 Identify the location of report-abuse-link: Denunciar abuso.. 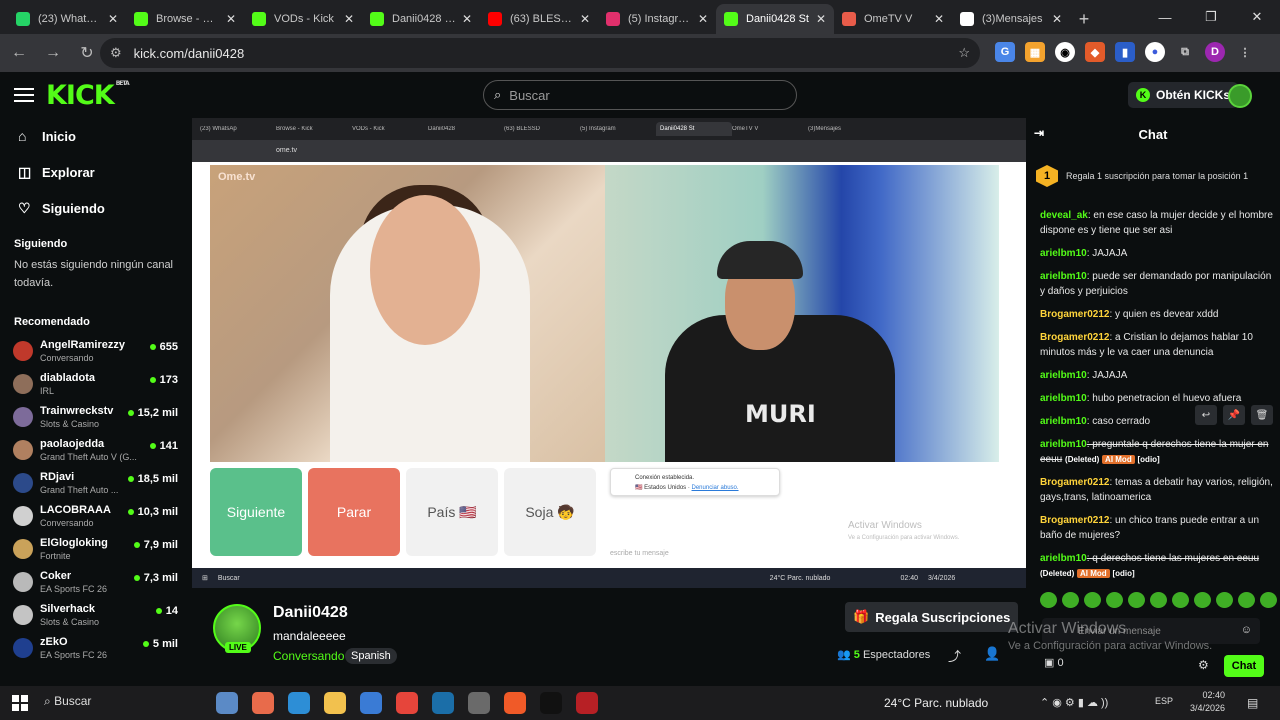
(715, 488).